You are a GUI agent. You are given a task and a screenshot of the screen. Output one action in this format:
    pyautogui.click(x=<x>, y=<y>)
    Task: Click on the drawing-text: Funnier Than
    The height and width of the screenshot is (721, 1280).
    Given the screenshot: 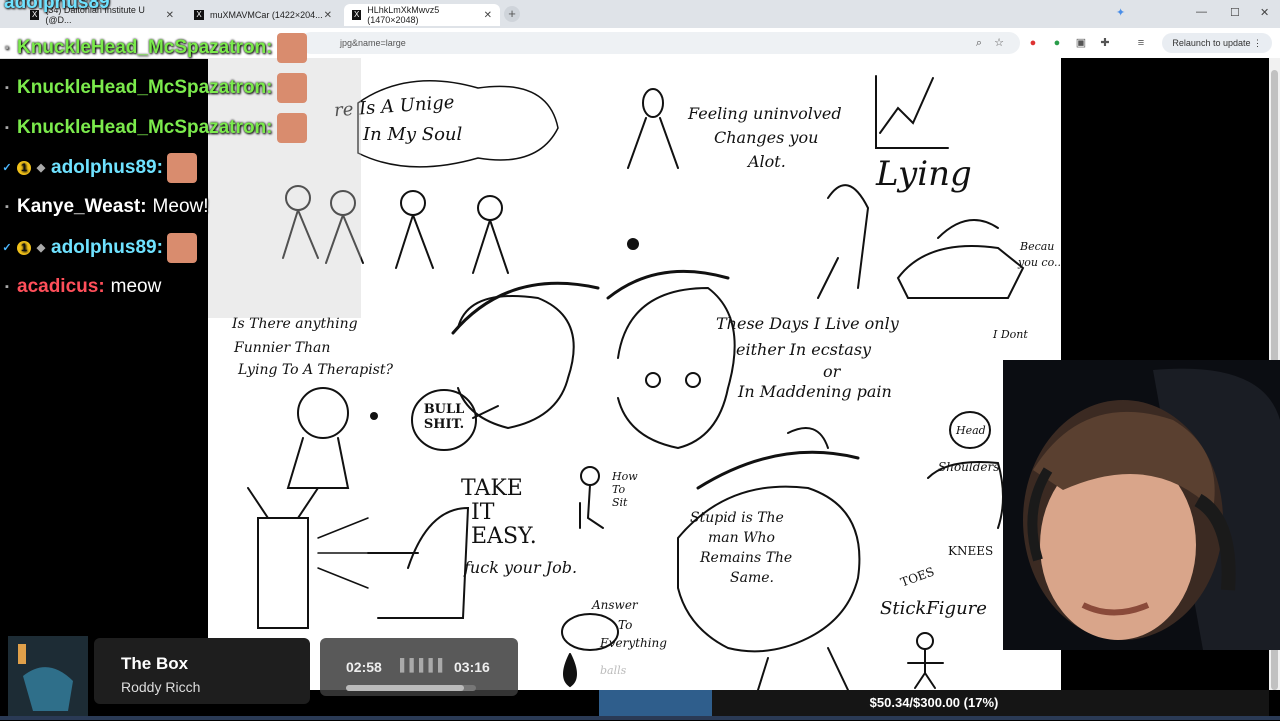 What is the action you would take?
    pyautogui.click(x=282, y=348)
    